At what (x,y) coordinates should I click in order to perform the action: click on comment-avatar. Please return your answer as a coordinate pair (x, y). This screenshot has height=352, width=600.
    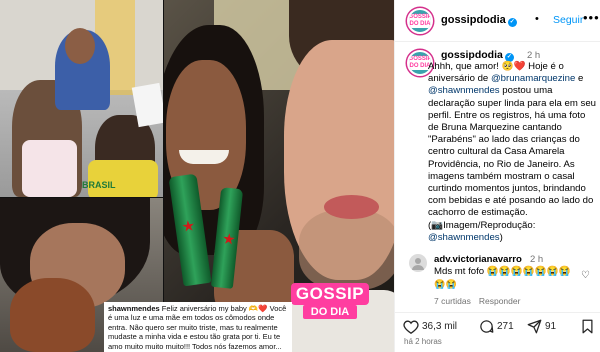
    Looking at the image, I should click on (418, 263).